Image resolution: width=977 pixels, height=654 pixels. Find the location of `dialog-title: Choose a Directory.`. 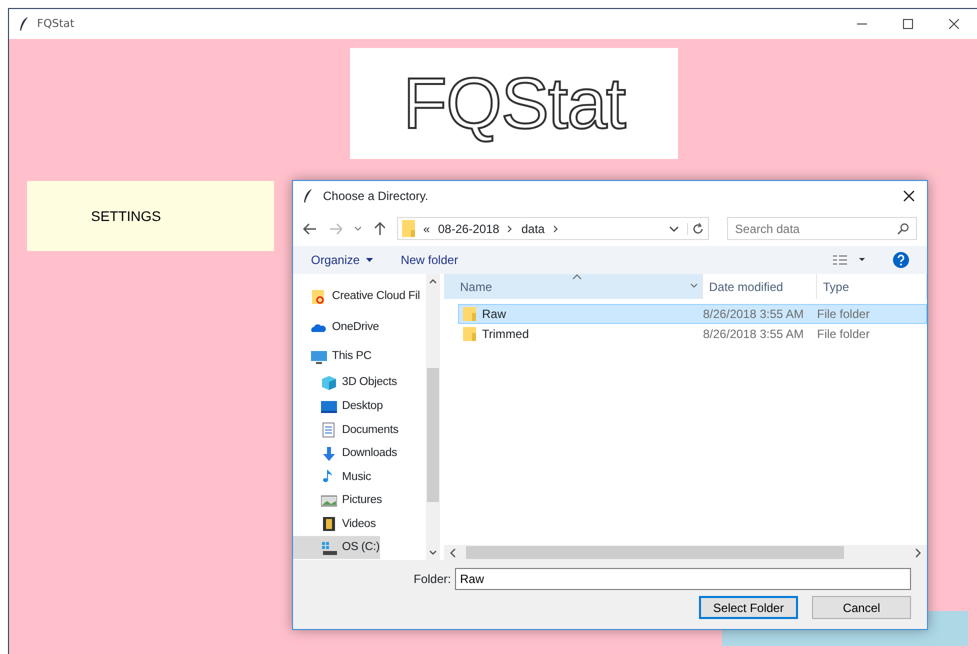

dialog-title: Choose a Directory. is located at coordinates (375, 196).